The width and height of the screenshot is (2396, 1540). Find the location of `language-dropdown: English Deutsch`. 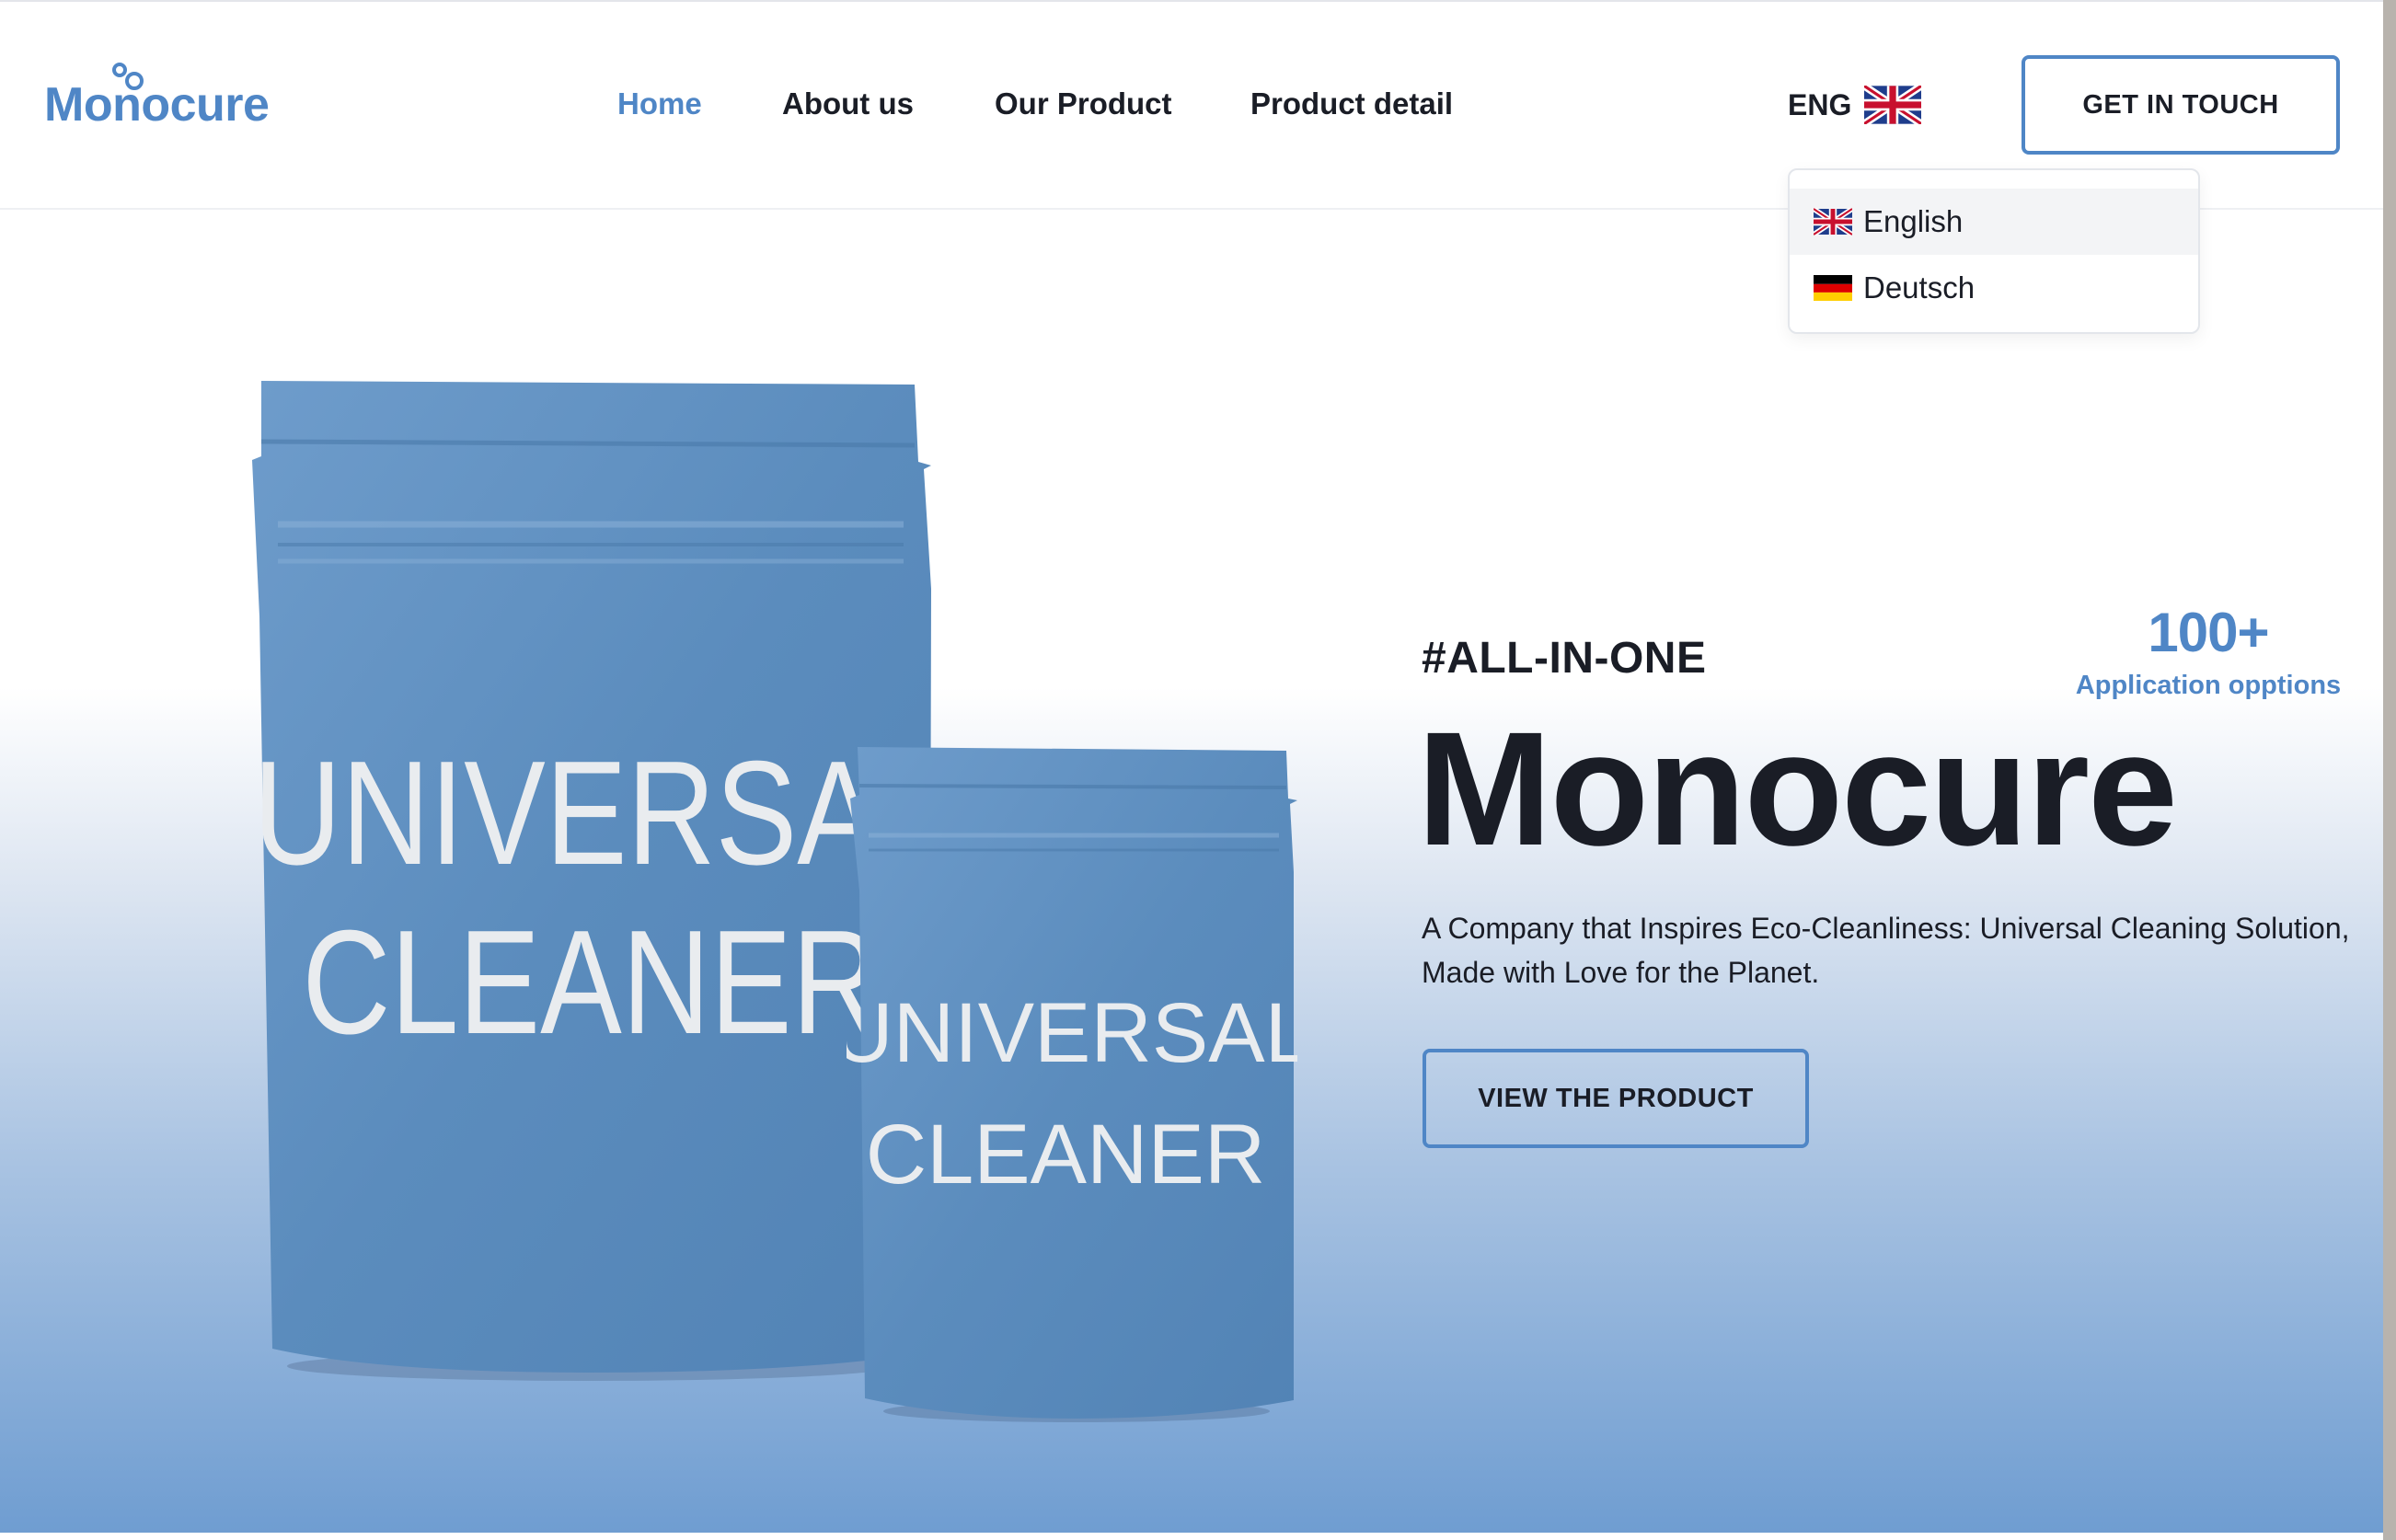

language-dropdown: English Deutsch is located at coordinates (1994, 251).